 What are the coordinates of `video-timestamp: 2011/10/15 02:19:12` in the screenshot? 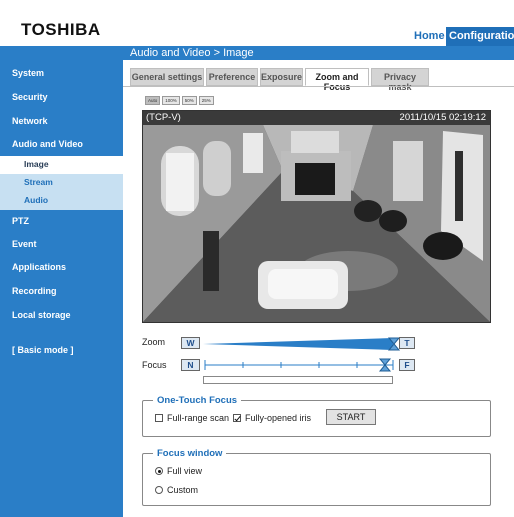 It's located at (442, 117).